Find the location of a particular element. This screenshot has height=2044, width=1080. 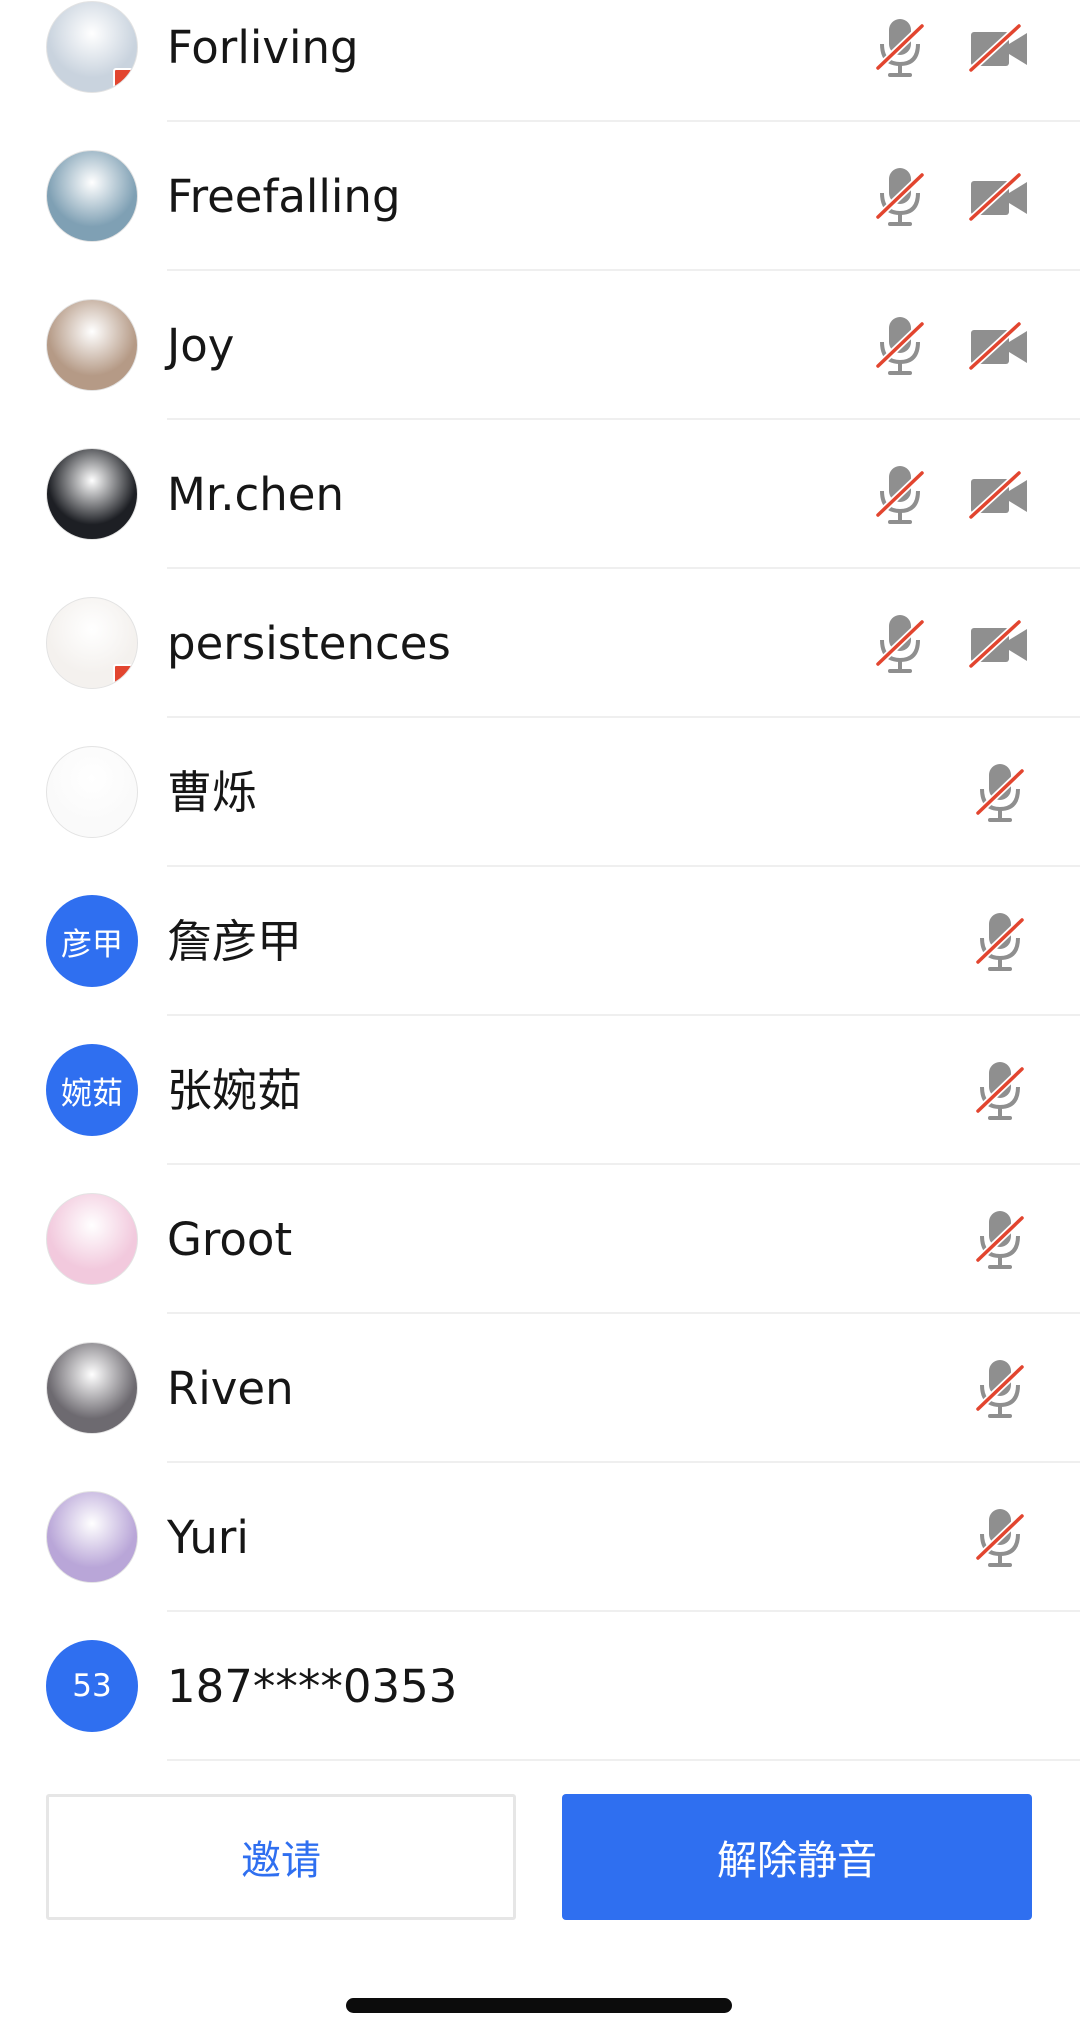

home-indicator is located at coordinates (539, 2005).